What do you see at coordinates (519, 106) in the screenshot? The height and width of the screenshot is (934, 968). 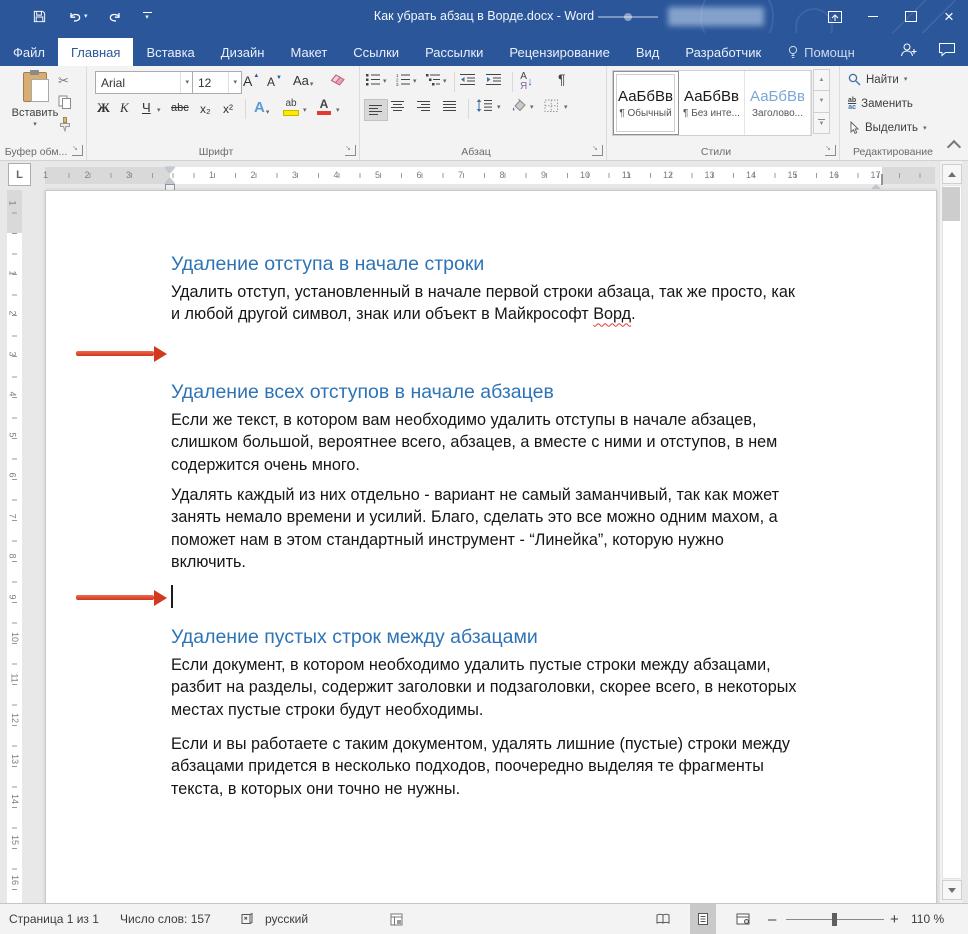 I see `shading-button` at bounding box center [519, 106].